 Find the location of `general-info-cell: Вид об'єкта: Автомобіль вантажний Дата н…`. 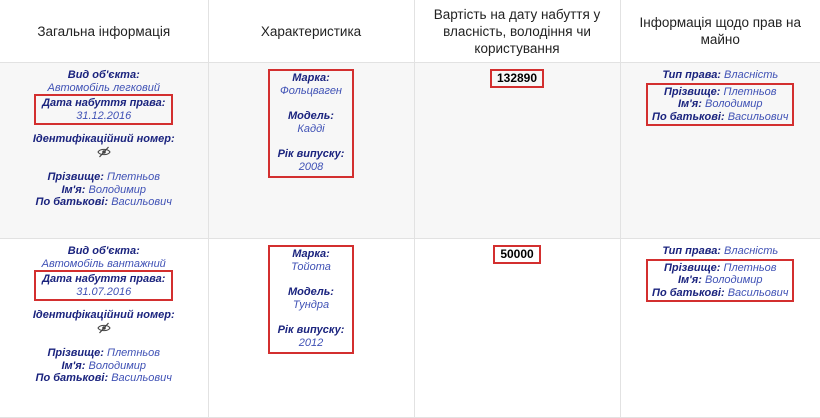

general-info-cell: Вид об'єкта: Автомобіль вантажний Дата н… is located at coordinates (104, 328).